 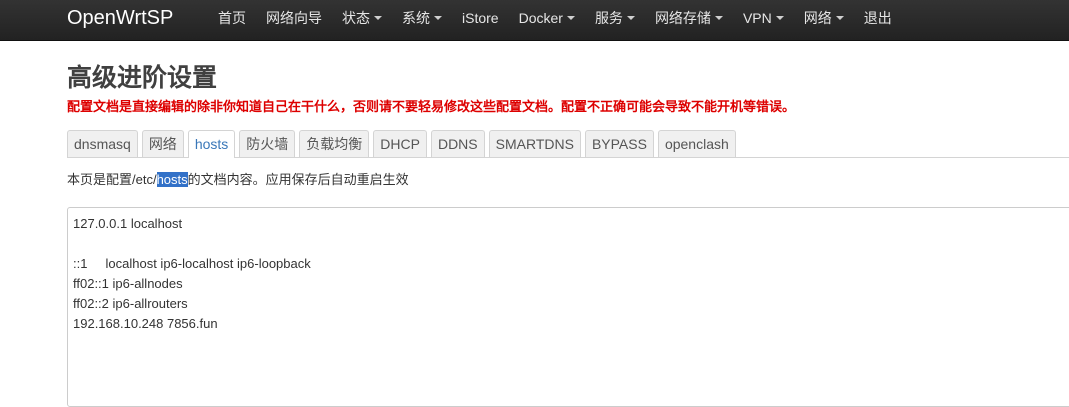 I want to click on tab-6: DDNS, so click(x=457, y=143).